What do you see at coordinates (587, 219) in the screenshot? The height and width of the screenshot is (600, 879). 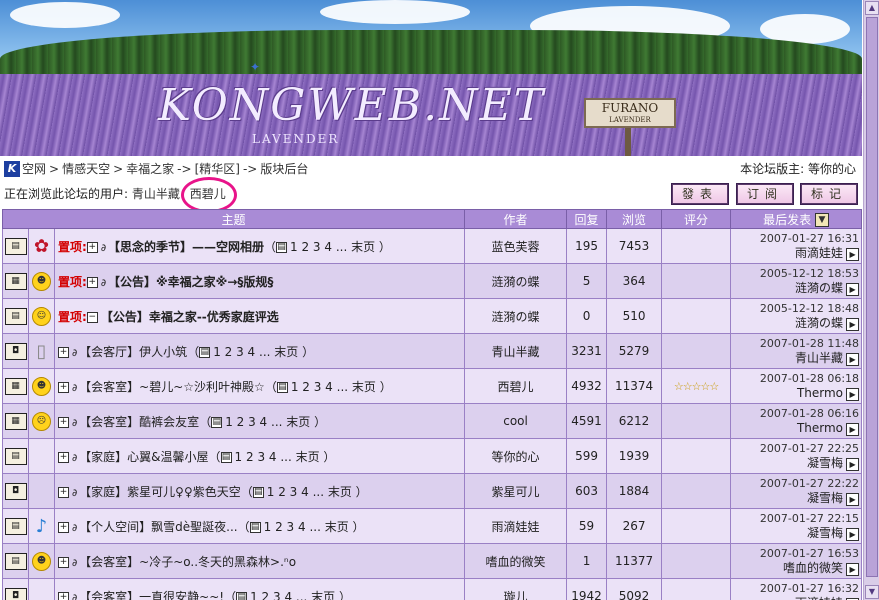 I see `header-replies: 回复` at bounding box center [587, 219].